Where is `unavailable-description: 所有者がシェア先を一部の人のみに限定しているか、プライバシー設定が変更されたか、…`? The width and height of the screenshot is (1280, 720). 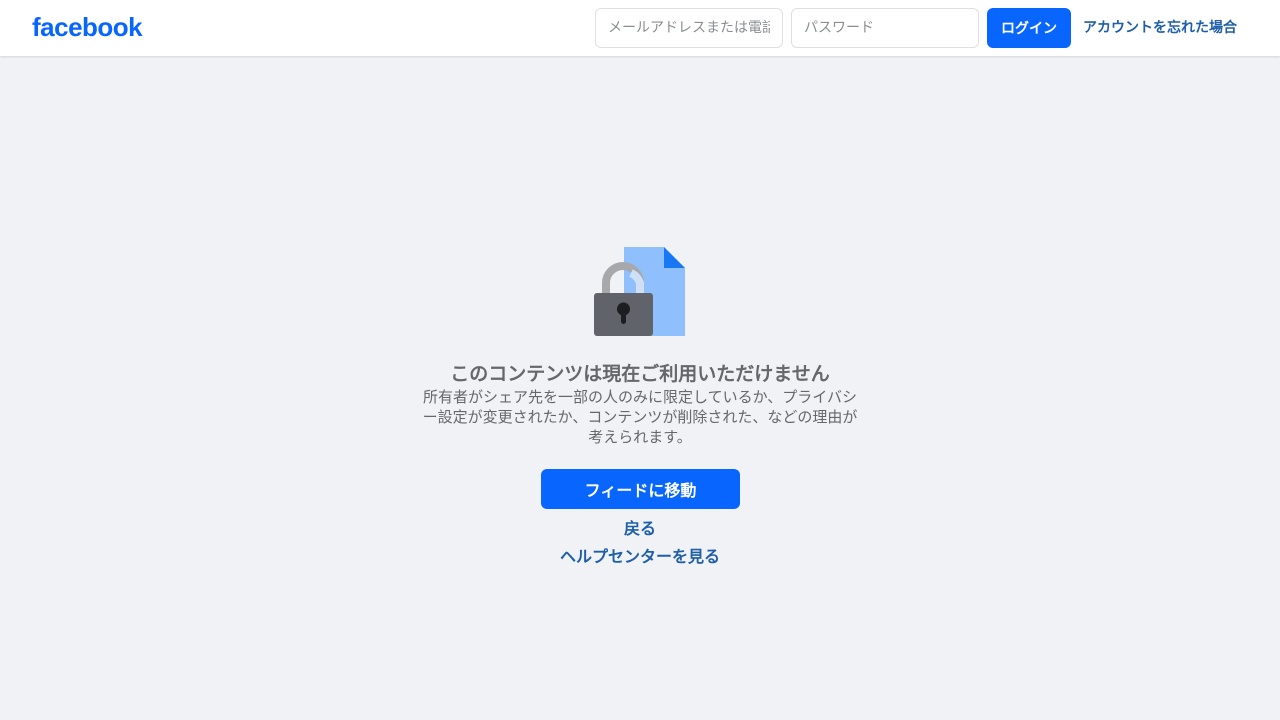
unavailable-description: 所有者がシェア先を一部の人のみに限定しているか、プライバシー設定が変更されたか、… is located at coordinates (640, 417).